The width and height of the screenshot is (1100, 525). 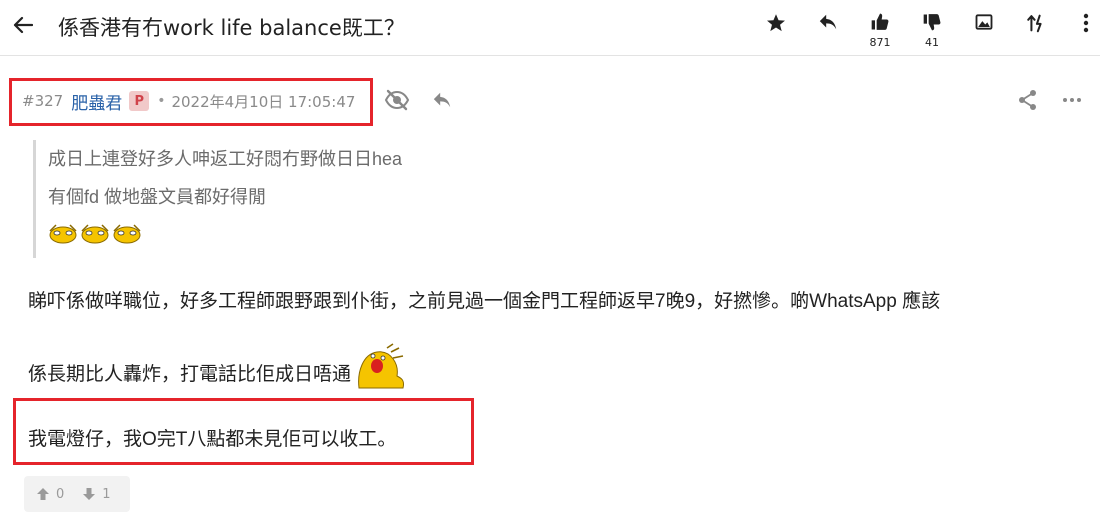 I want to click on eye-off-icon, so click(x=397, y=100).